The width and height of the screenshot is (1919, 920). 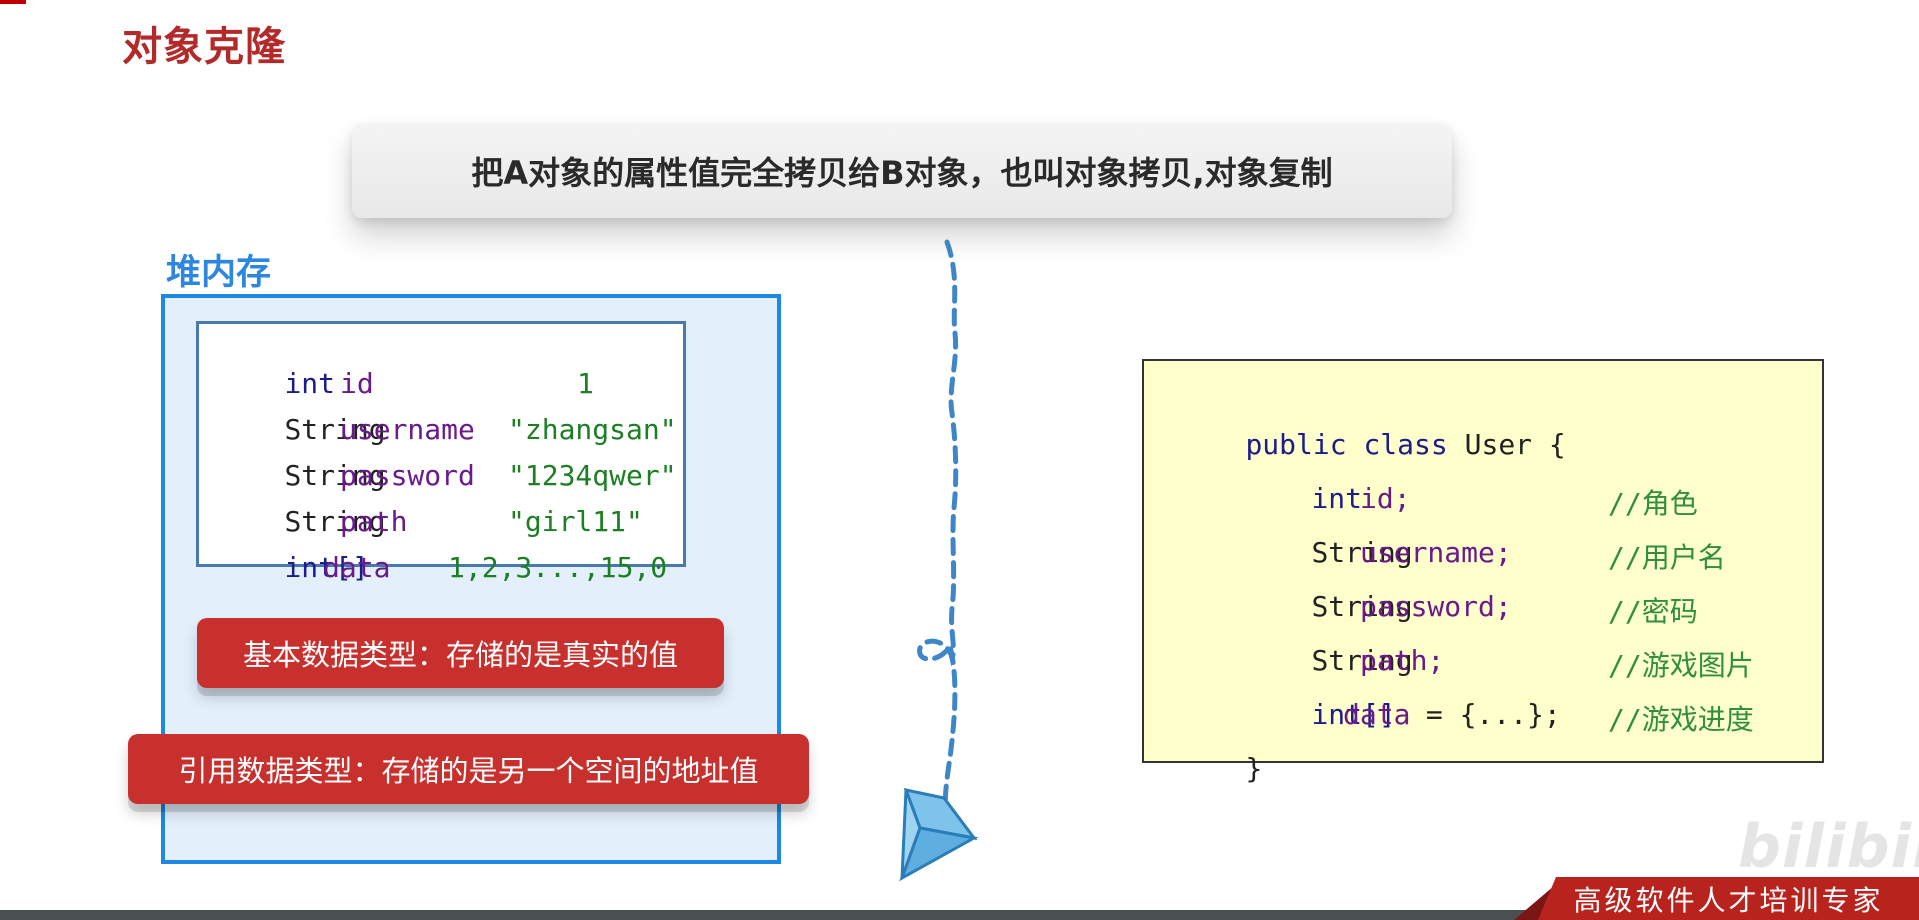 What do you see at coordinates (1667, 557) in the screenshot?
I see `code-comment: //用户名` at bounding box center [1667, 557].